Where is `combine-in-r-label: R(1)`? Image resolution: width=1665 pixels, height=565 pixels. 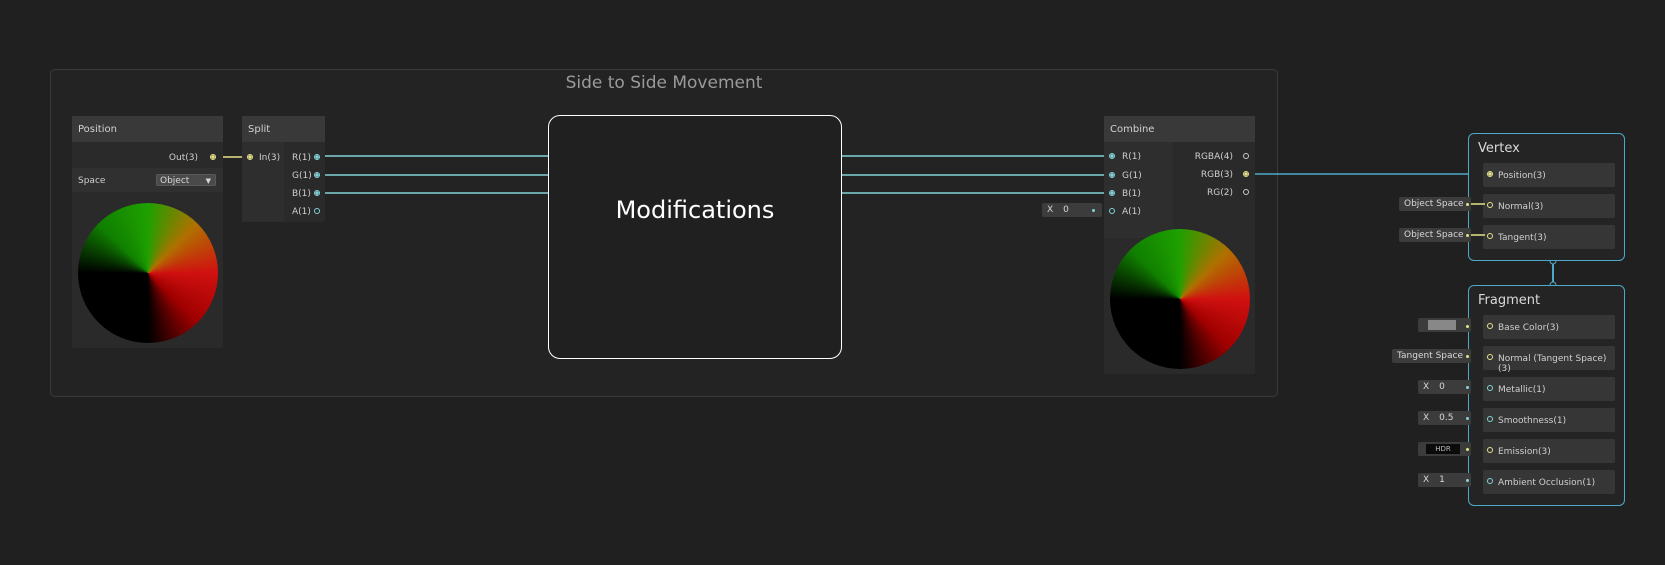
combine-in-r-label: R(1) is located at coordinates (1132, 157).